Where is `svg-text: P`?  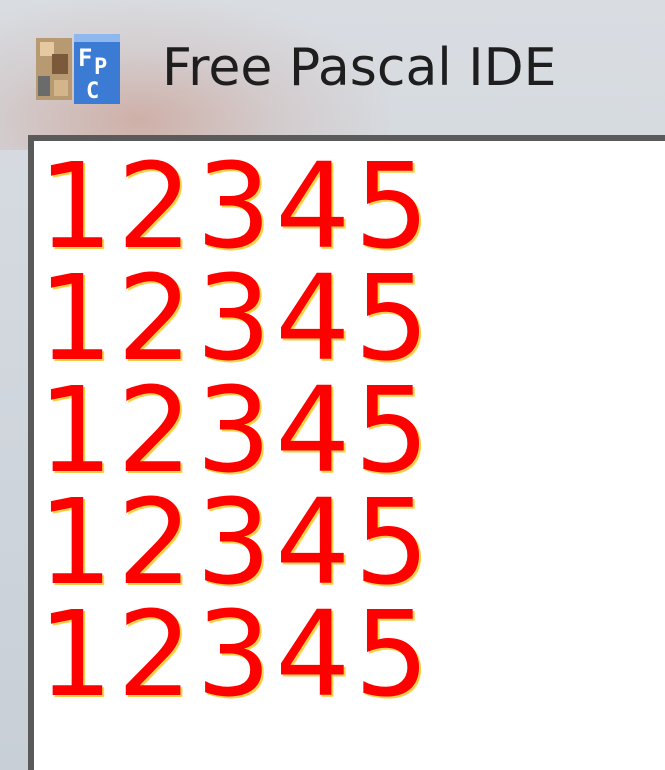
svg-text: P is located at coordinates (100, 67).